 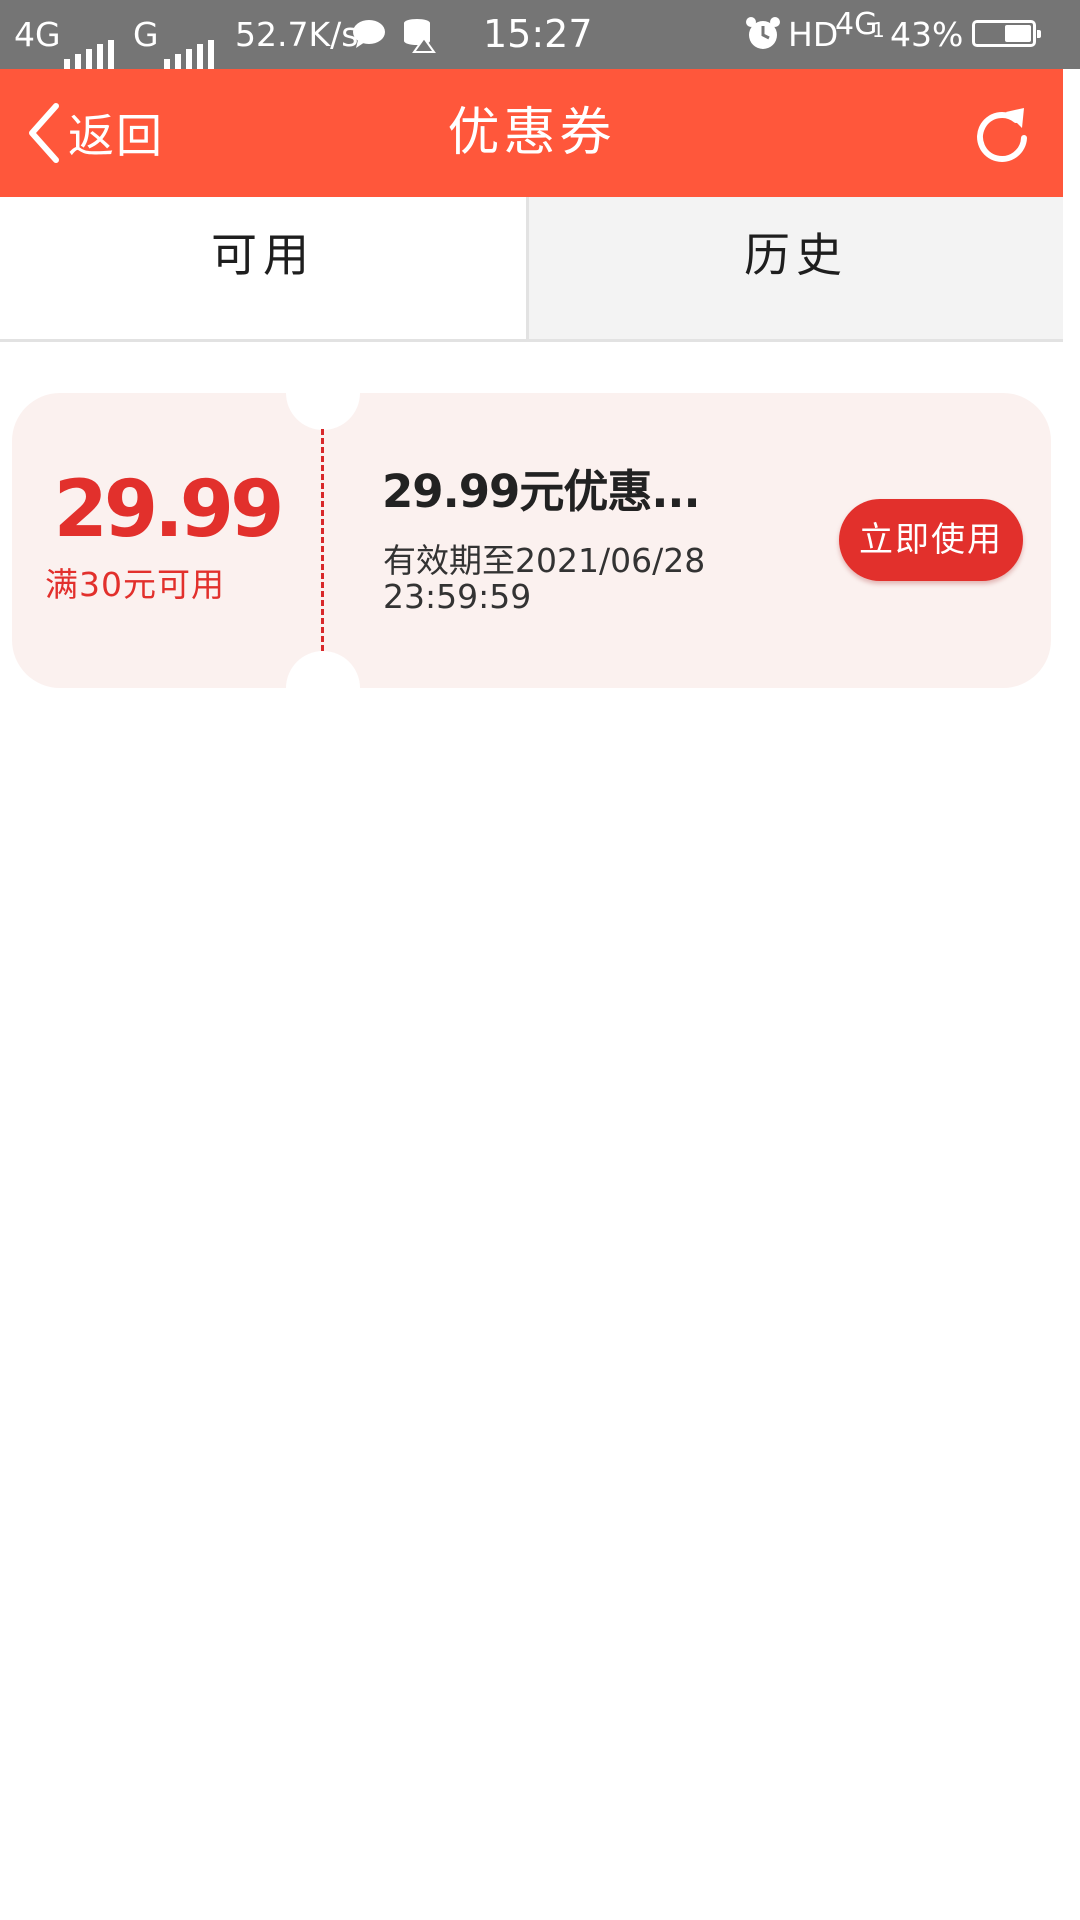 What do you see at coordinates (457, 596) in the screenshot?
I see `expiry-time: 23:59:59` at bounding box center [457, 596].